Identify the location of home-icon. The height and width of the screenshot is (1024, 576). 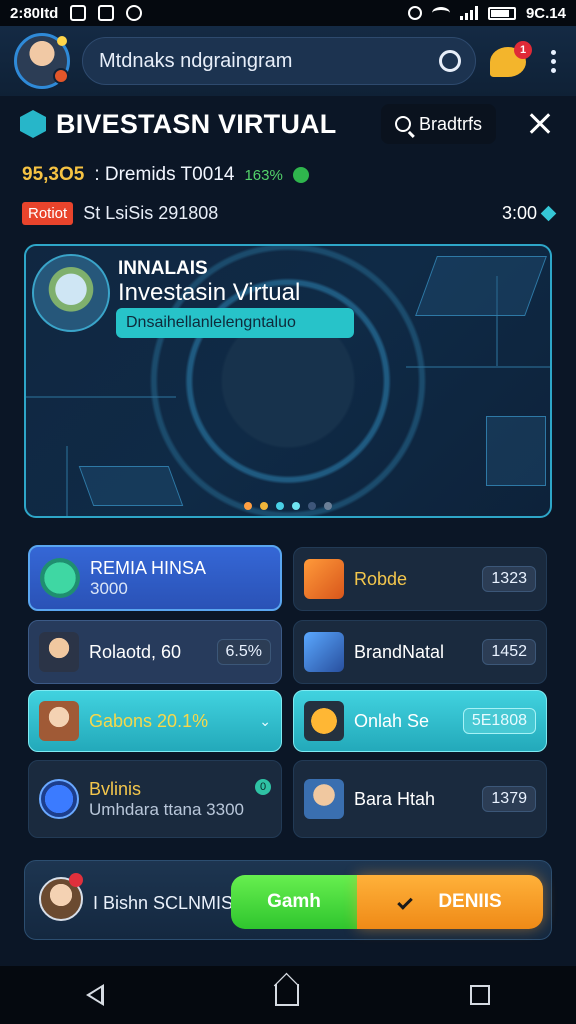
(286, 995).